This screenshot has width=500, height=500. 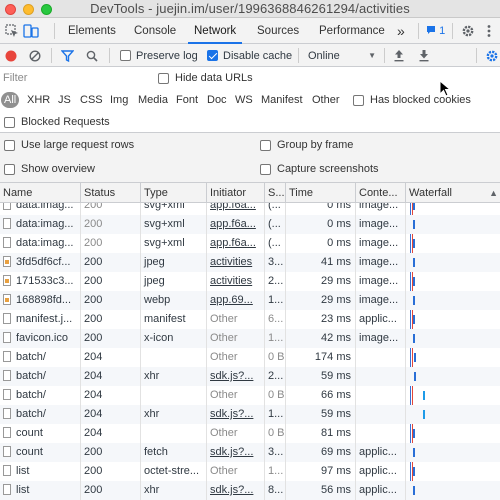 I want to click on import-har-button, so click(x=399, y=55).